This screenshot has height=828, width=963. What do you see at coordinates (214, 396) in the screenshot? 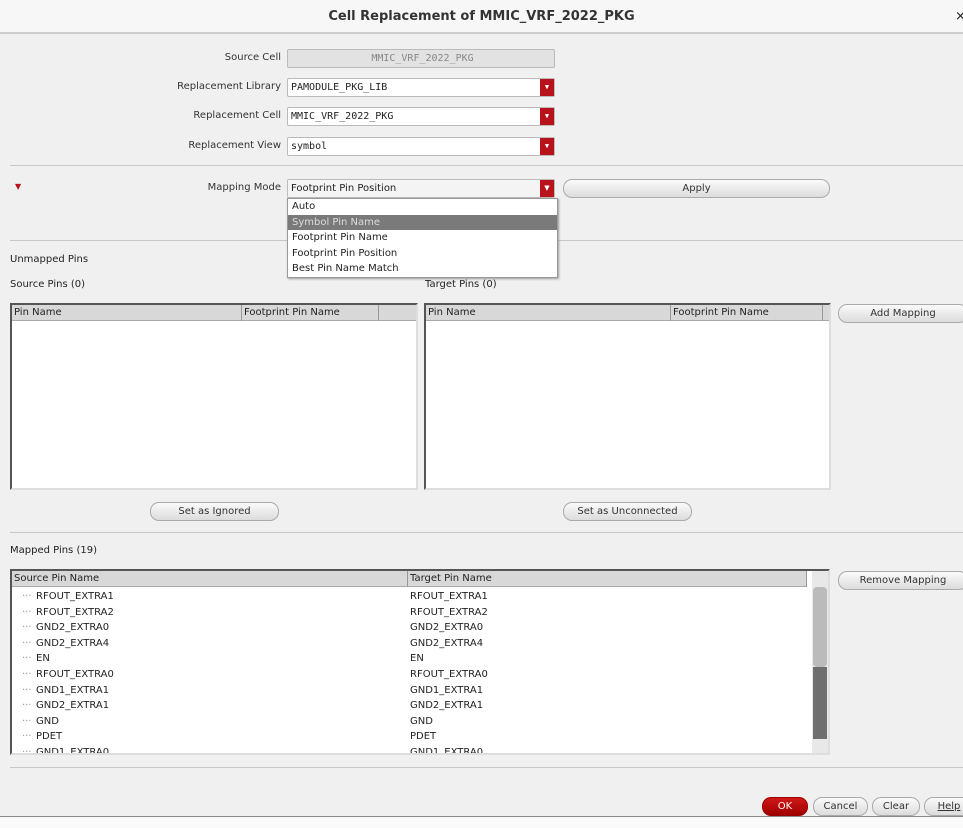
I see `source-pins-table: Pin Name Footprint Pin Name` at bounding box center [214, 396].